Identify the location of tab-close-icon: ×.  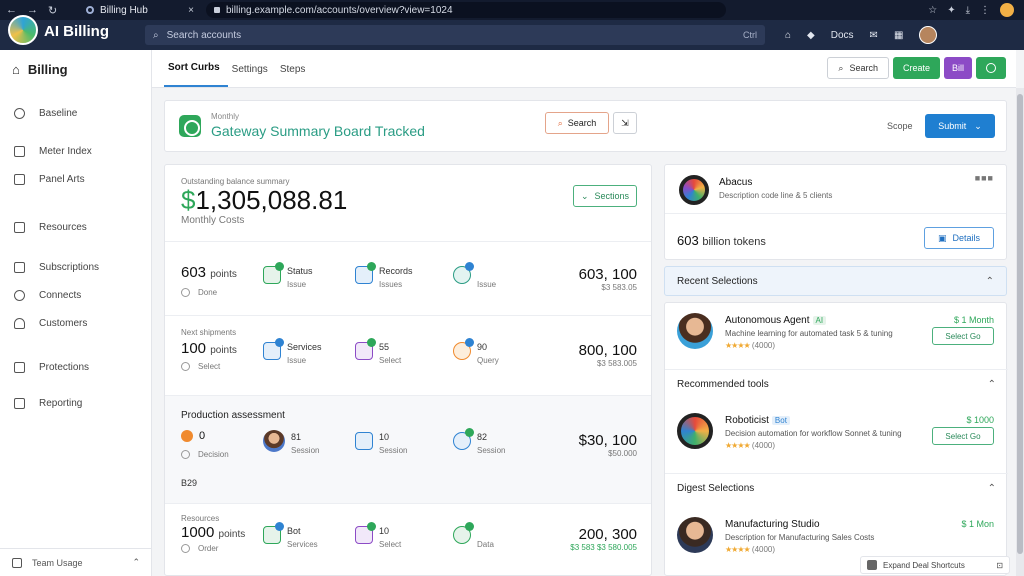
(191, 10).